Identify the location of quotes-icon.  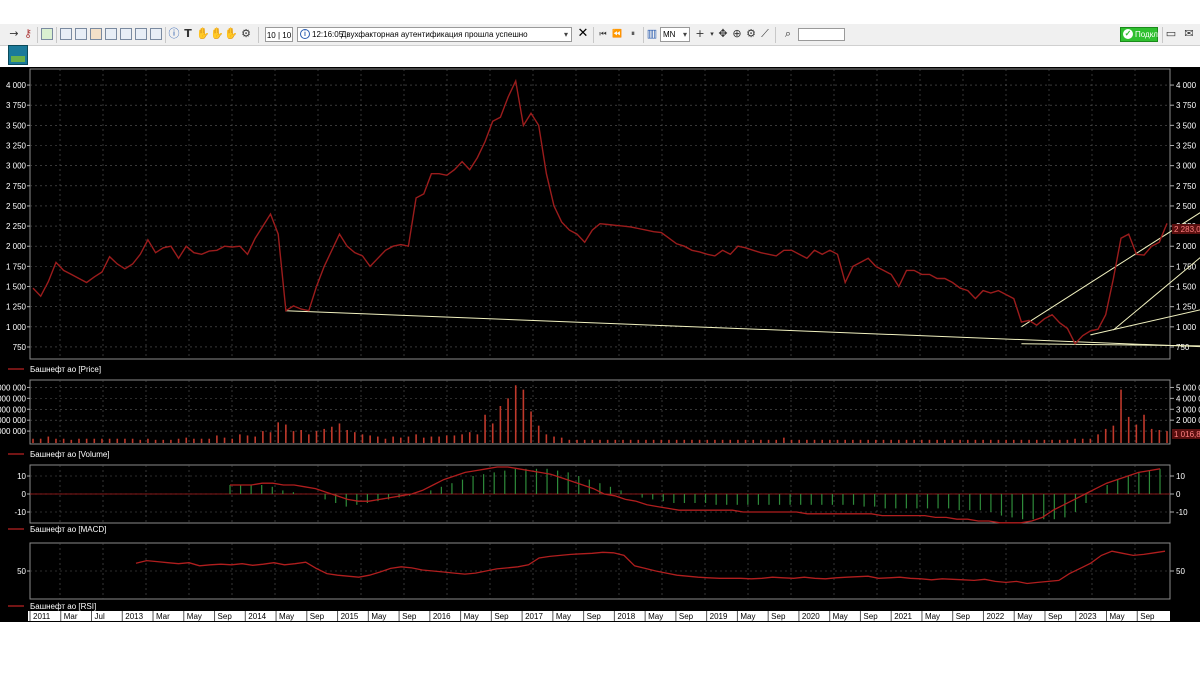
(81, 34).